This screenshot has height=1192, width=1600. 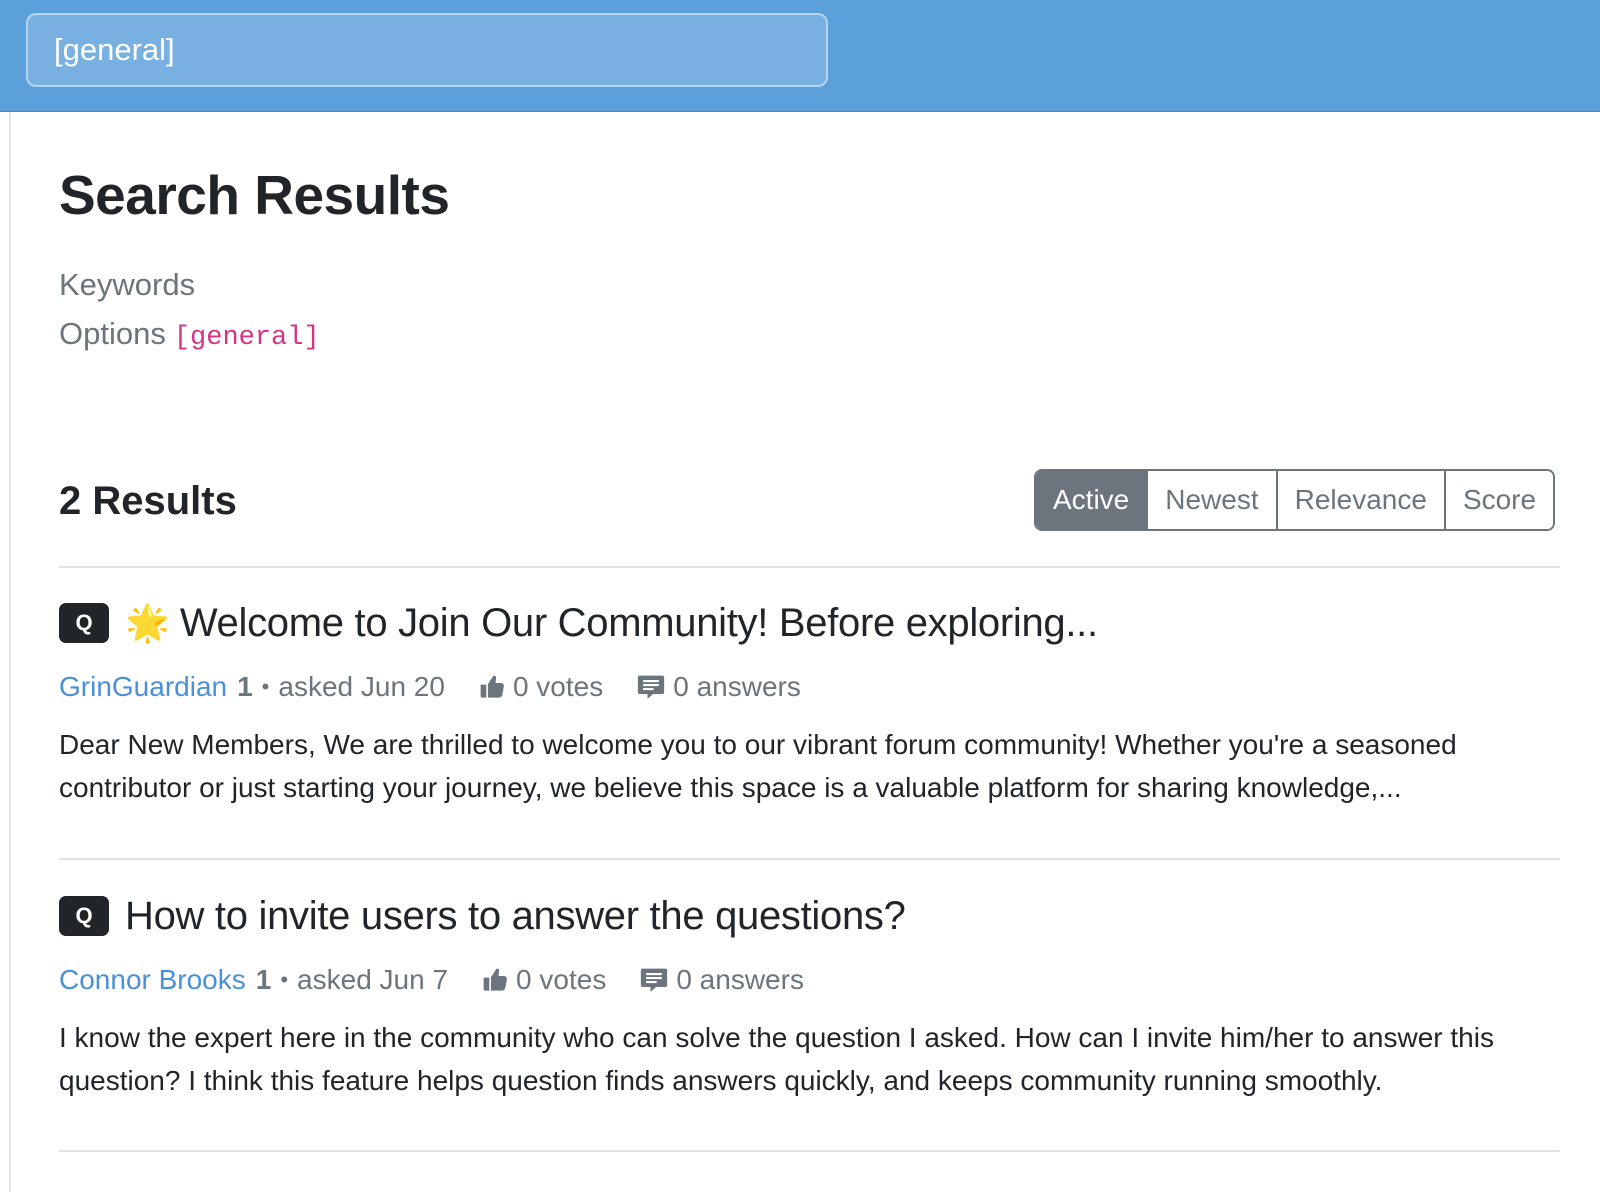 I want to click on sort-relevance-button: Relevance, so click(x=1359, y=500).